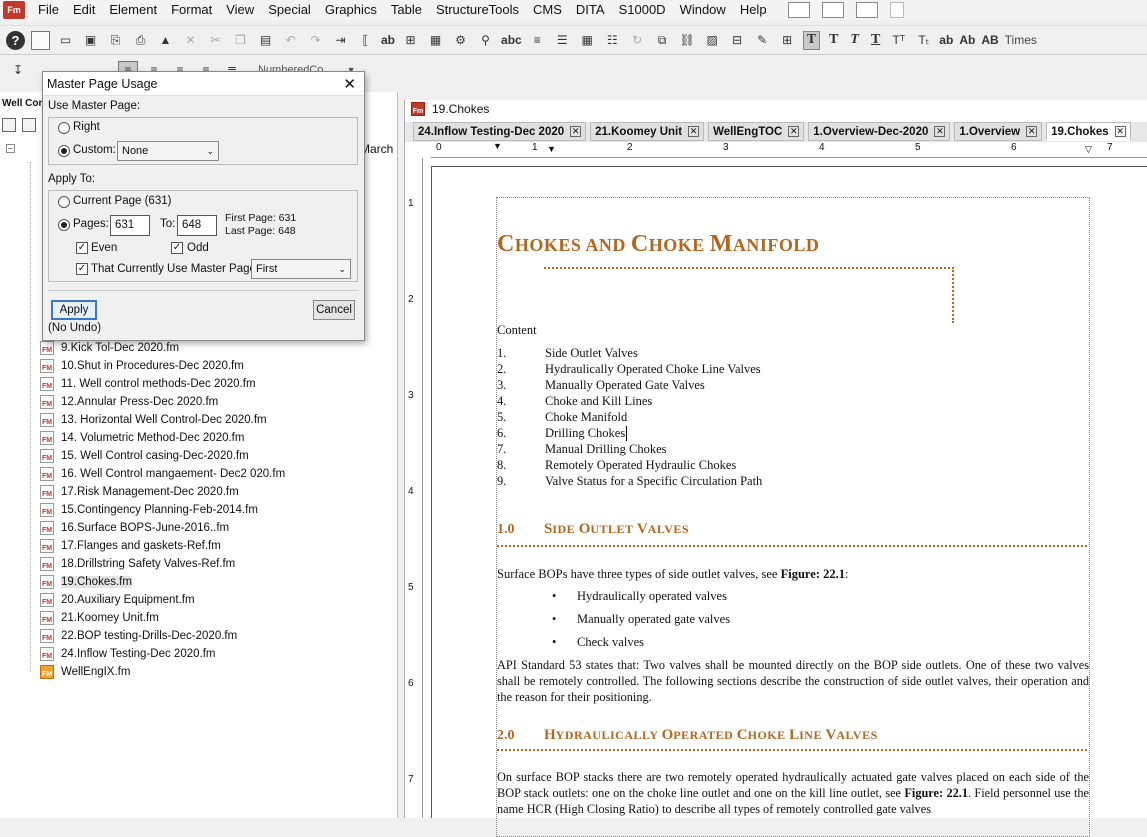 The image size is (1147, 837). What do you see at coordinates (64, 225) in the screenshot?
I see `pages-radio` at bounding box center [64, 225].